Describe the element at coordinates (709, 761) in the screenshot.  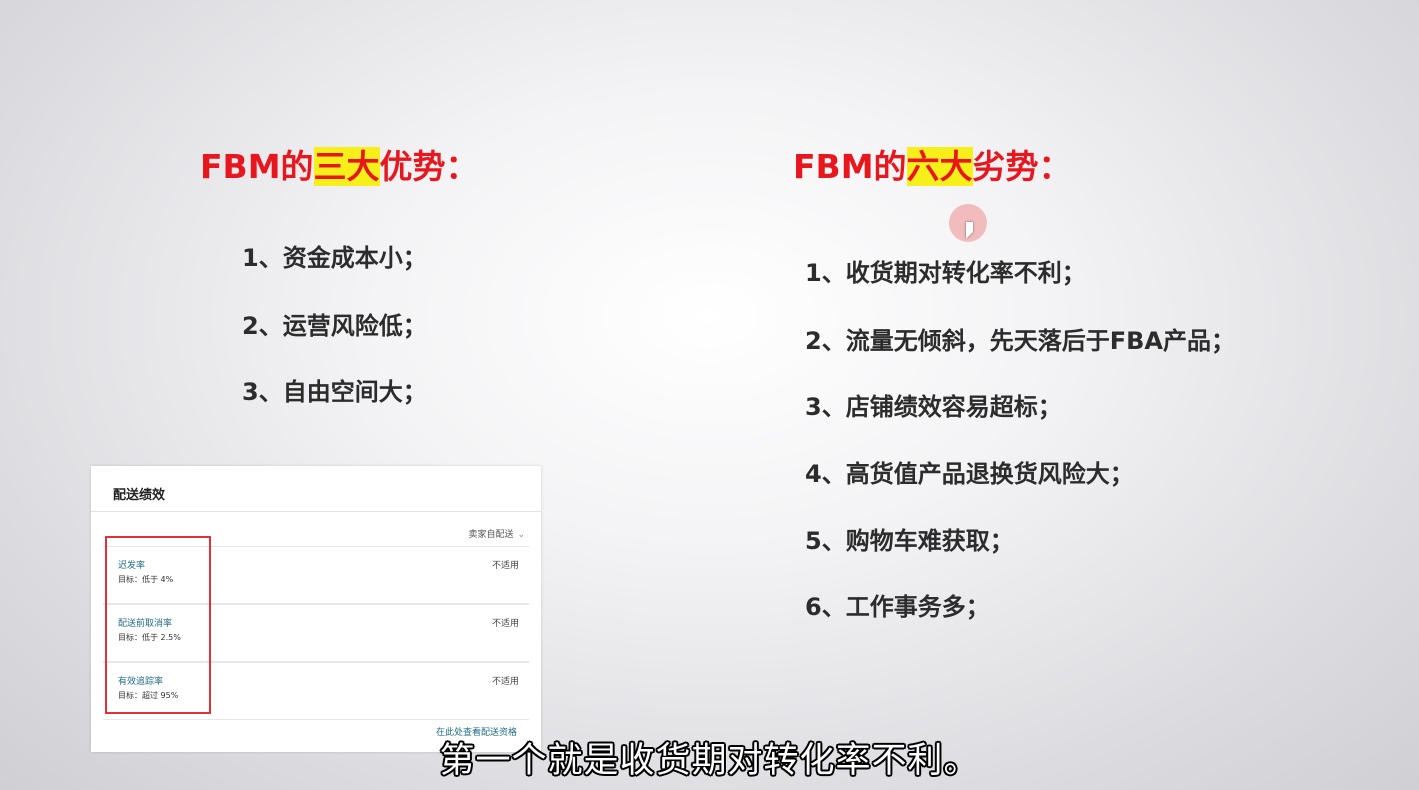
I see `video-subtitle: 第一个就是收货期对转化率不利。` at that location.